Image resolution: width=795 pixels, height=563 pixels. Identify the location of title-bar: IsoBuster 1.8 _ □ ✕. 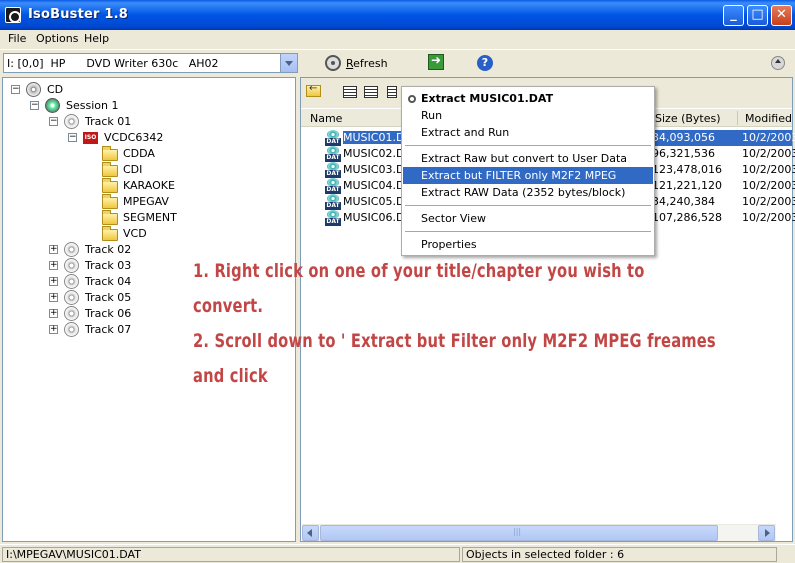
(397, 15).